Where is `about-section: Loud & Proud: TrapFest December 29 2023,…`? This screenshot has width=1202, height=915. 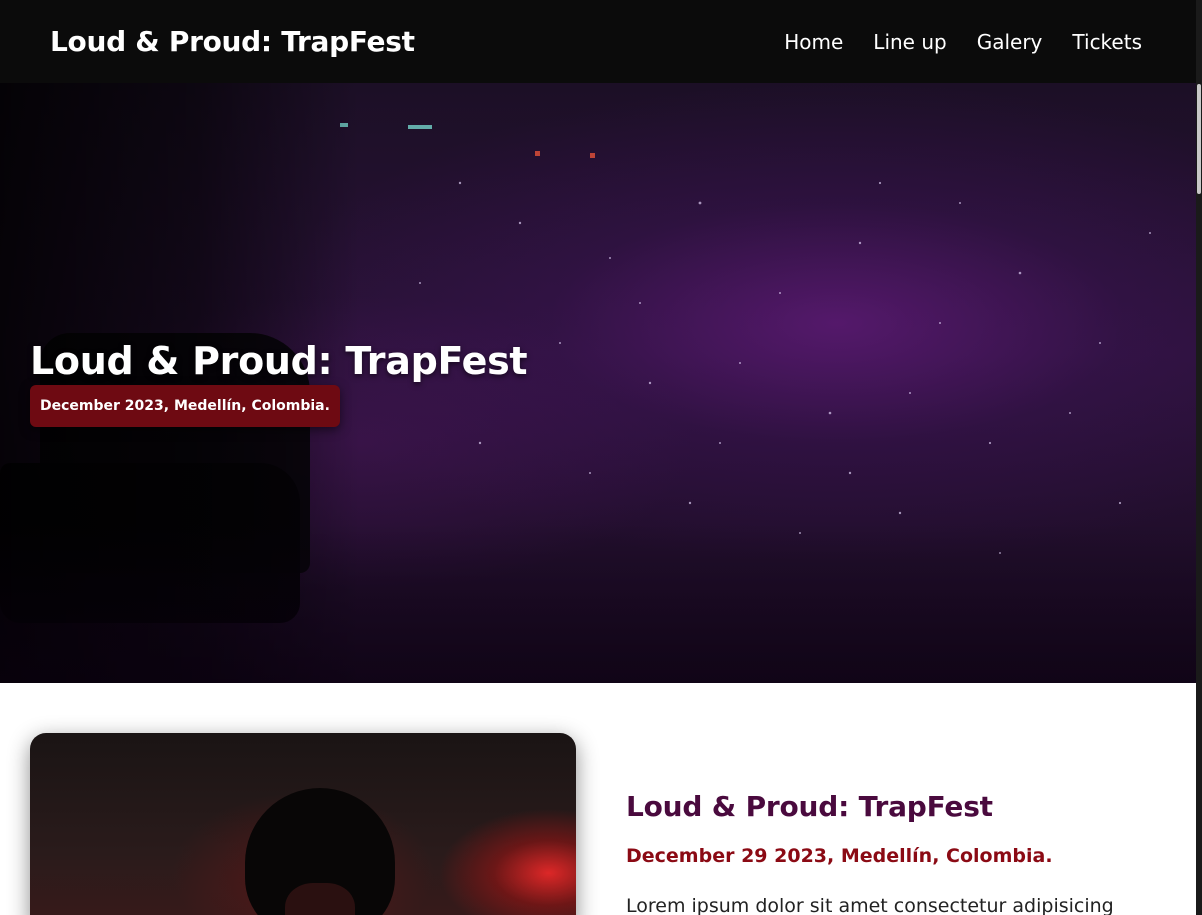 about-section: Loud & Proud: TrapFest December 29 2023,… is located at coordinates (906, 852).